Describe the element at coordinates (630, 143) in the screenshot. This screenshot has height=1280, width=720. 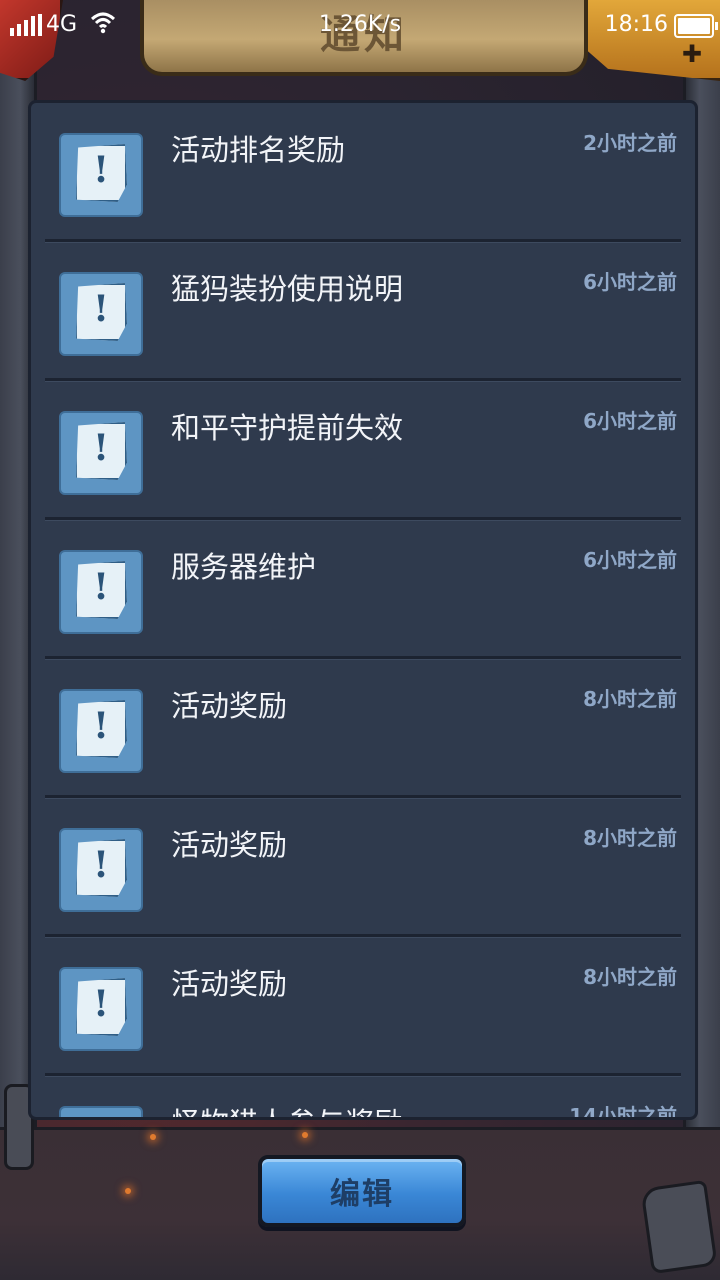
I see `notification-time: 2小时之前` at that location.